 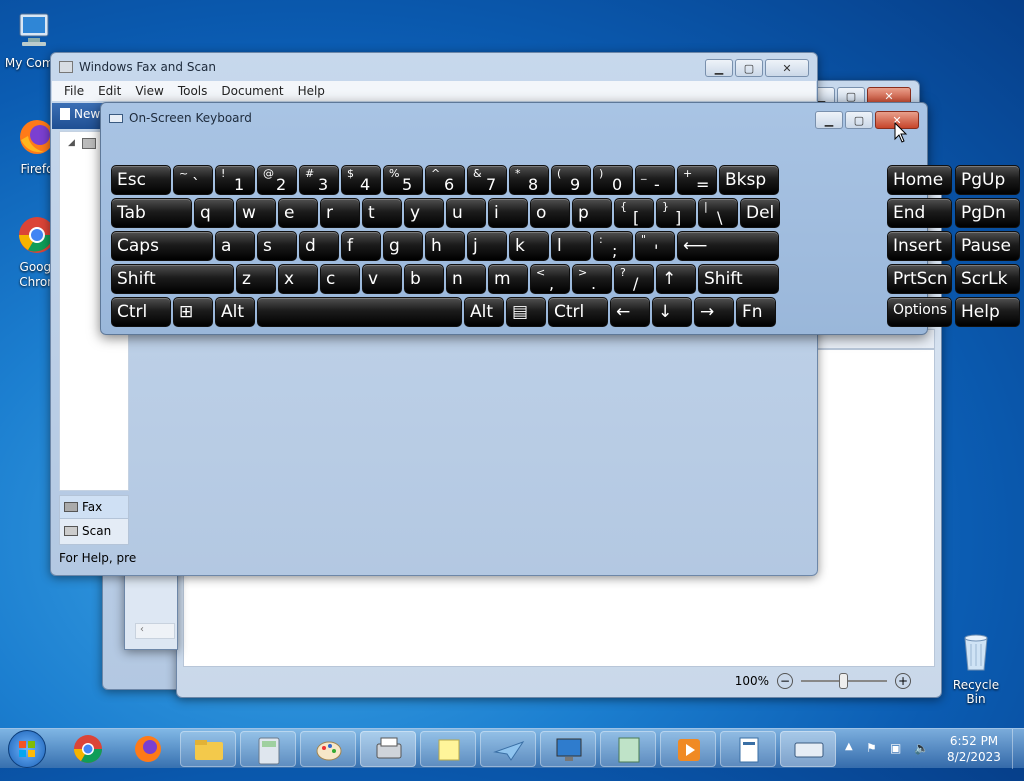 What do you see at coordinates (697, 180) in the screenshot?
I see `key-0-13: + =` at bounding box center [697, 180].